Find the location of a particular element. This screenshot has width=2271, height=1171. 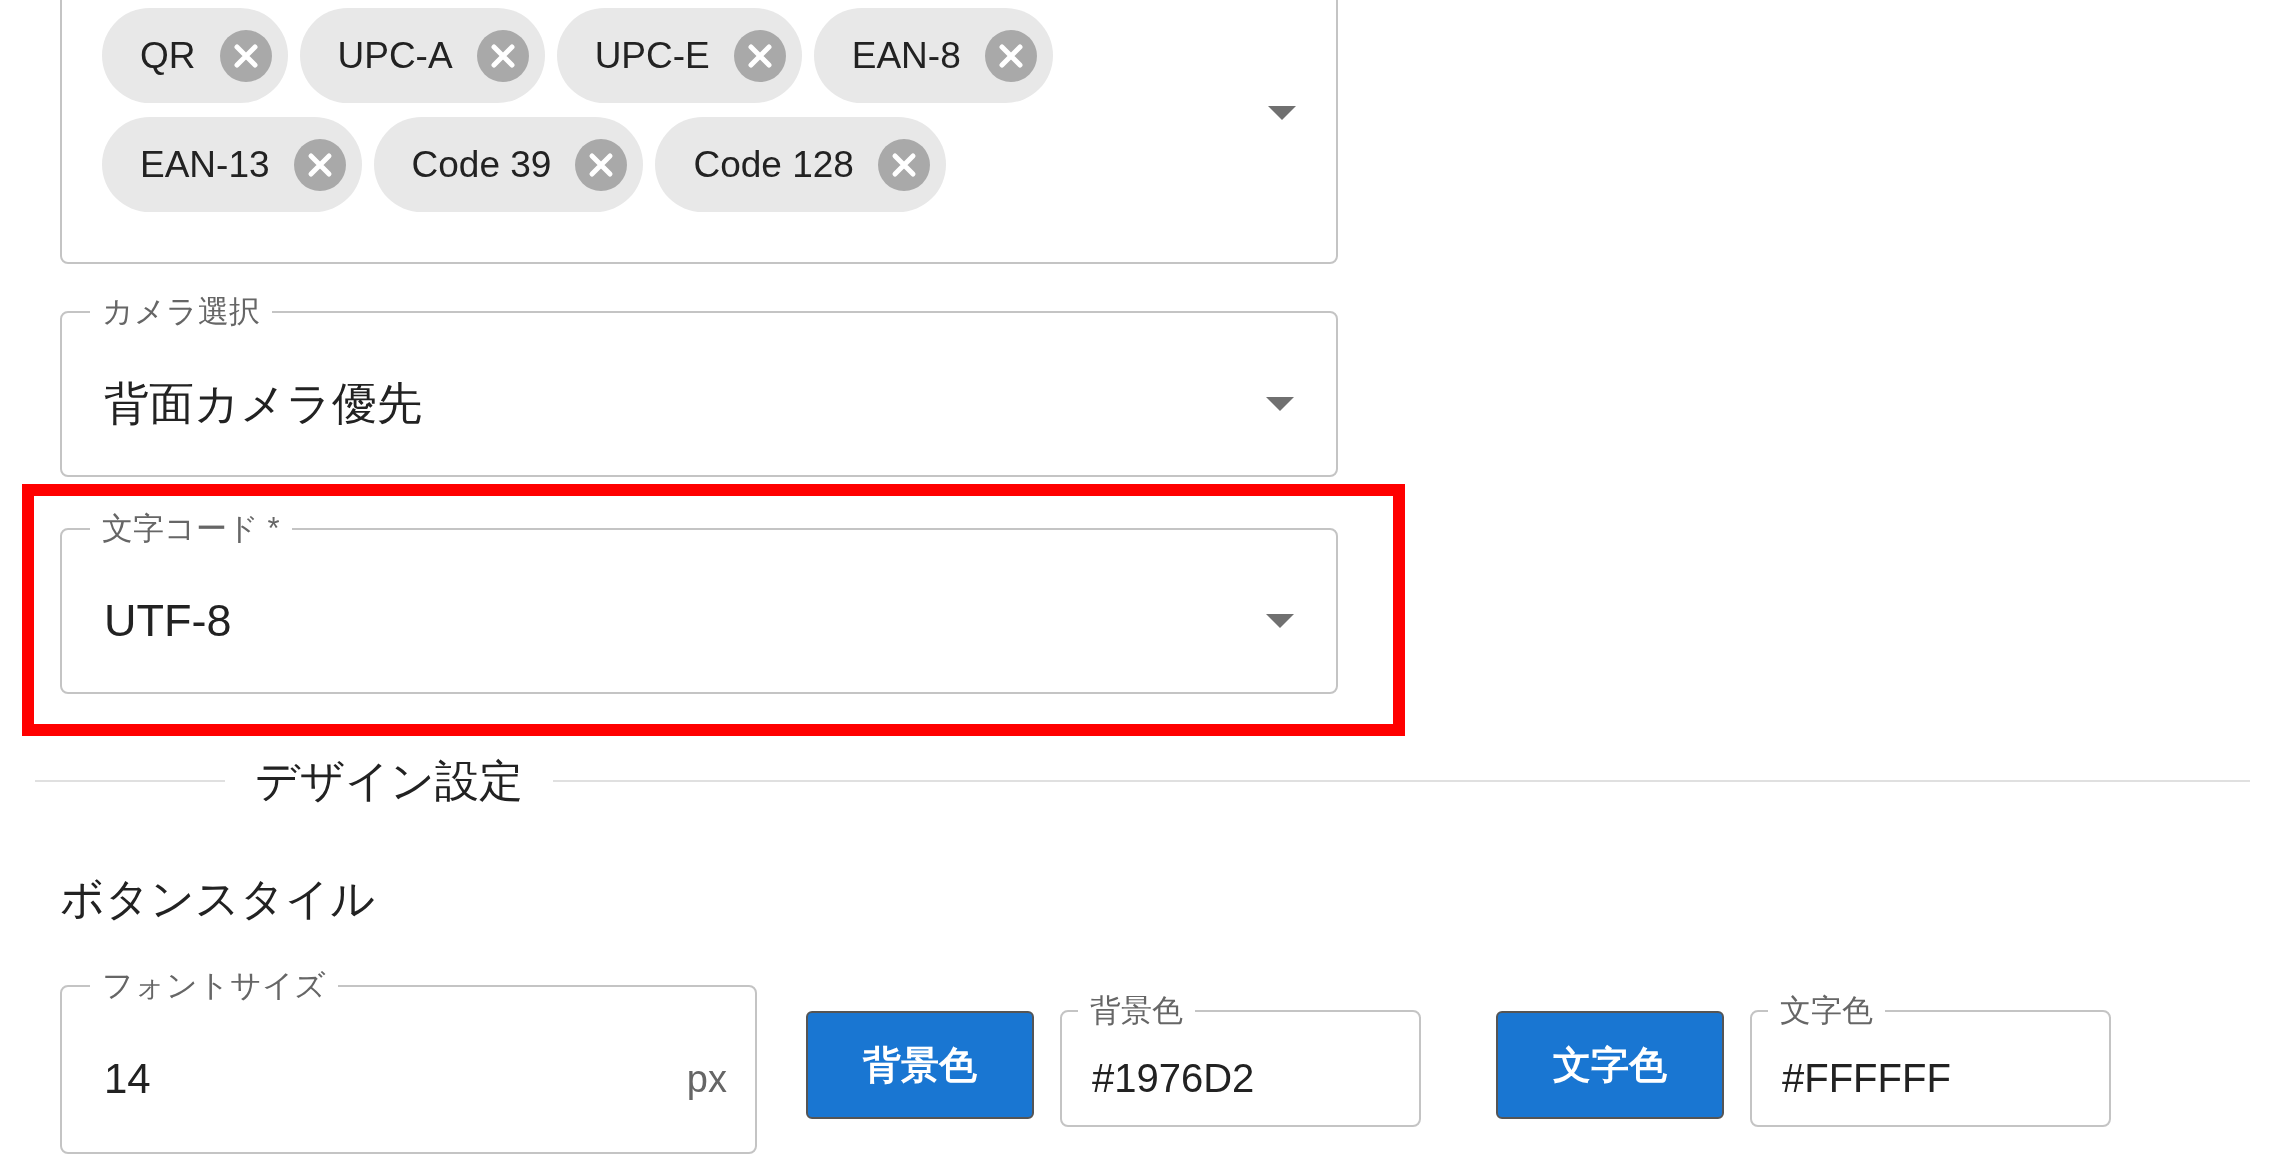

format-chip: UPC-E is located at coordinates (679, 55).